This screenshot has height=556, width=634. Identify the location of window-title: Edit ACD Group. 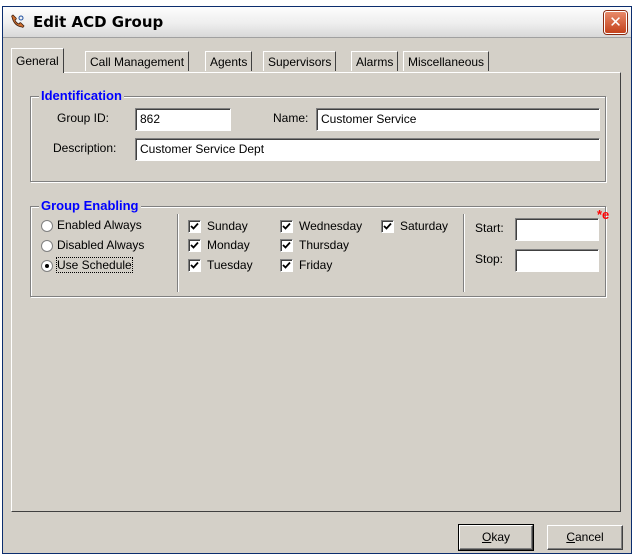
(98, 22).